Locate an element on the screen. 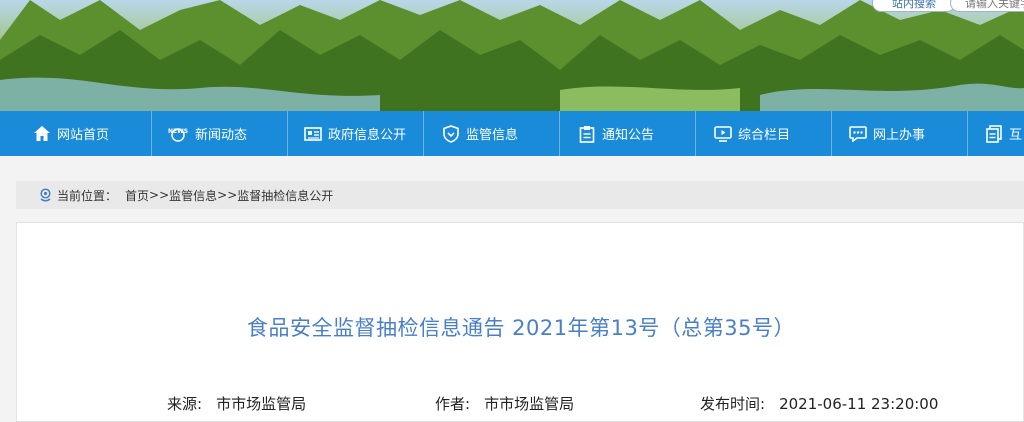  date-label: 发布时间: is located at coordinates (733, 404).